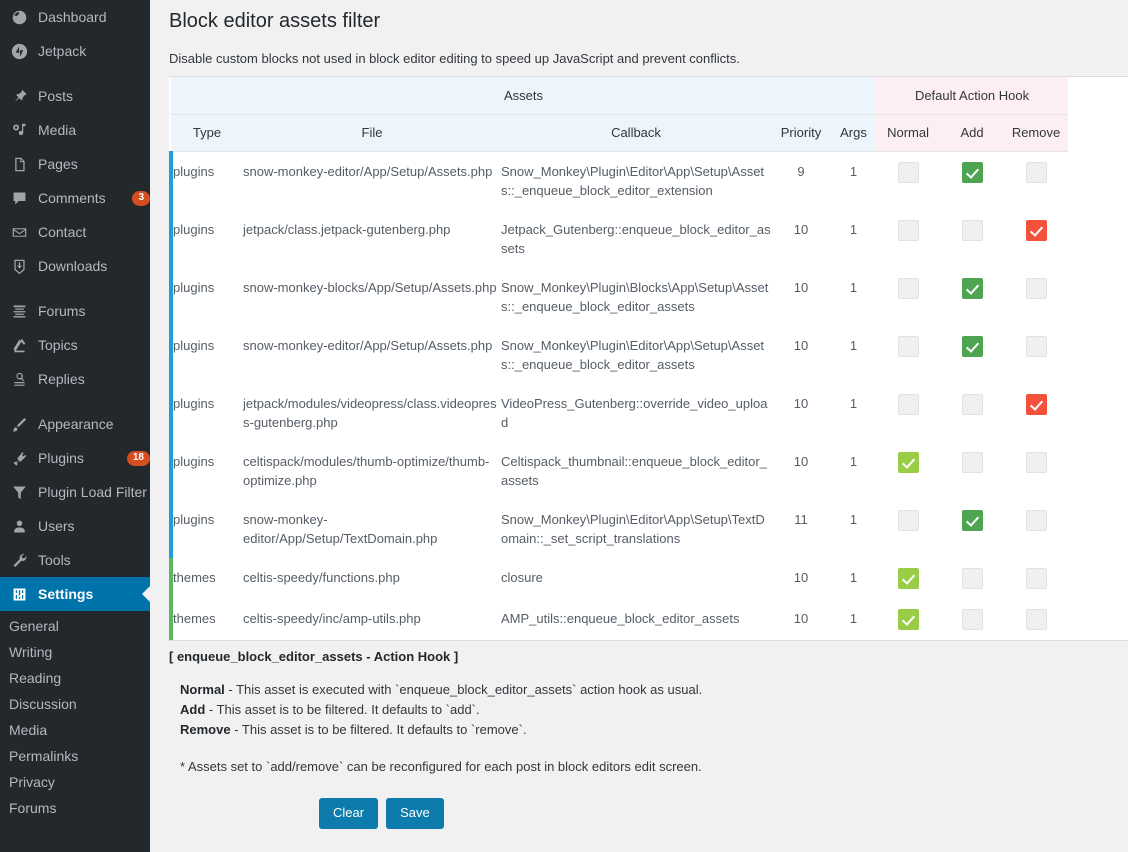 This screenshot has height=852, width=1128. I want to click on legend-term: Add, so click(193, 709).